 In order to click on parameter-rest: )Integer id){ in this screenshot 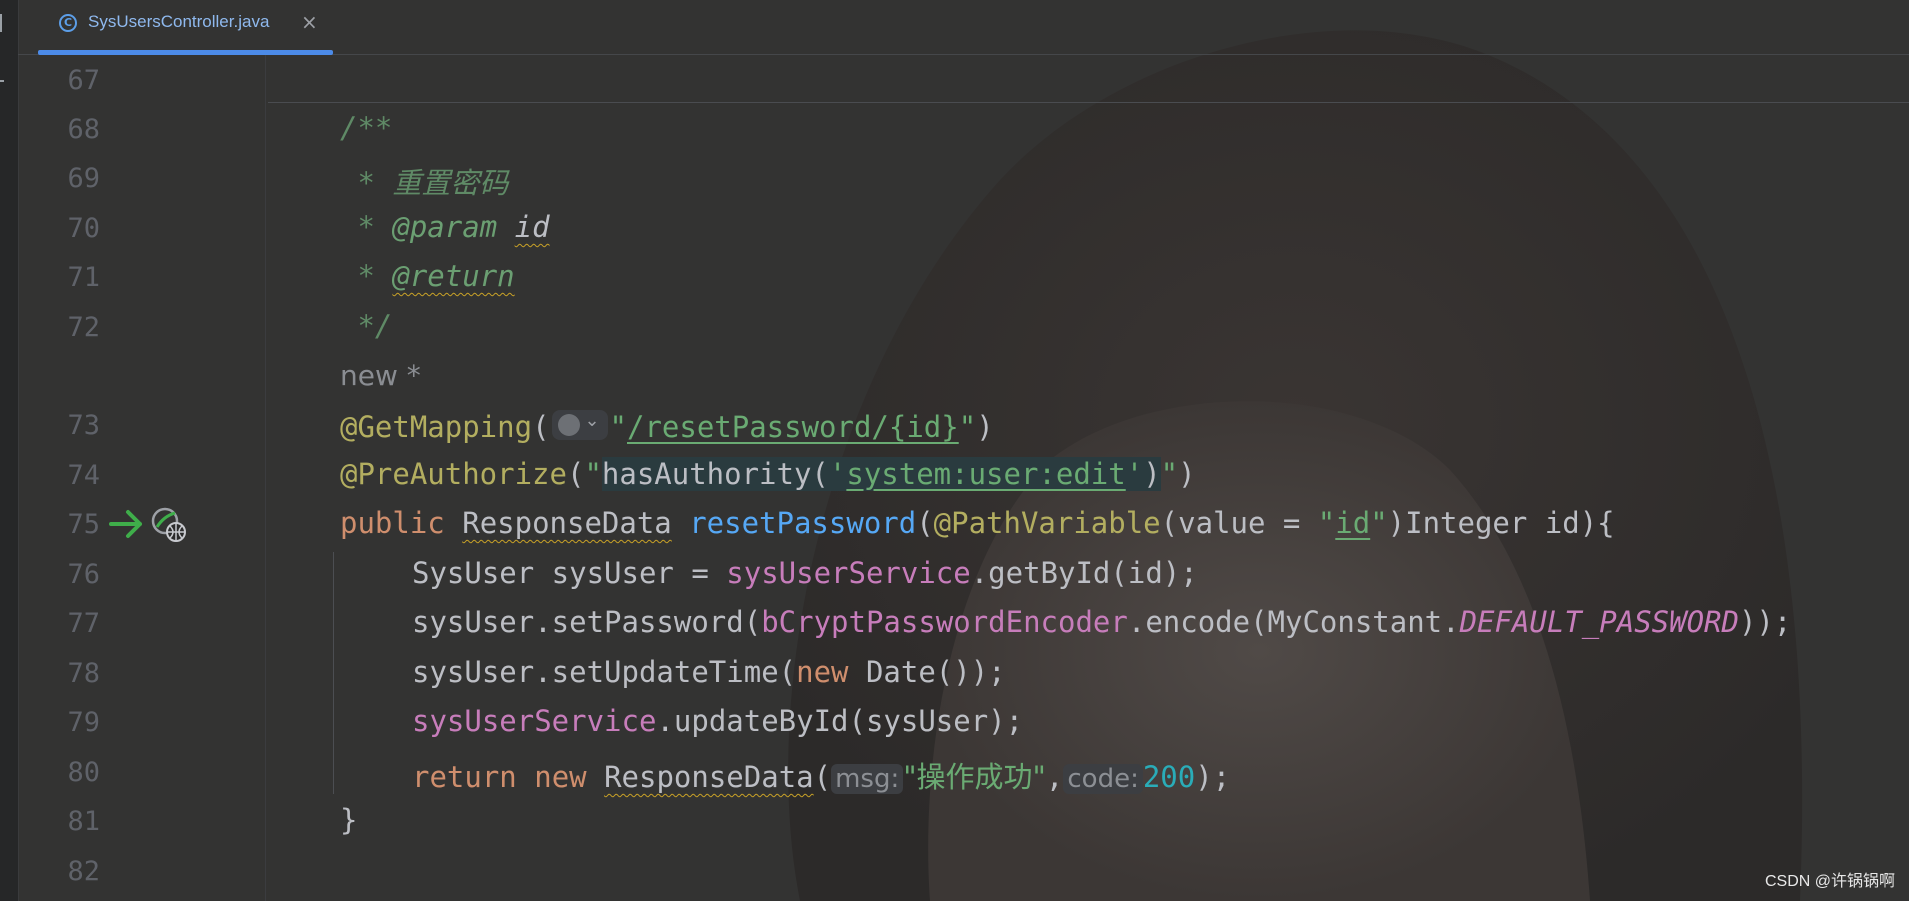, I will do `click(1501, 523)`.